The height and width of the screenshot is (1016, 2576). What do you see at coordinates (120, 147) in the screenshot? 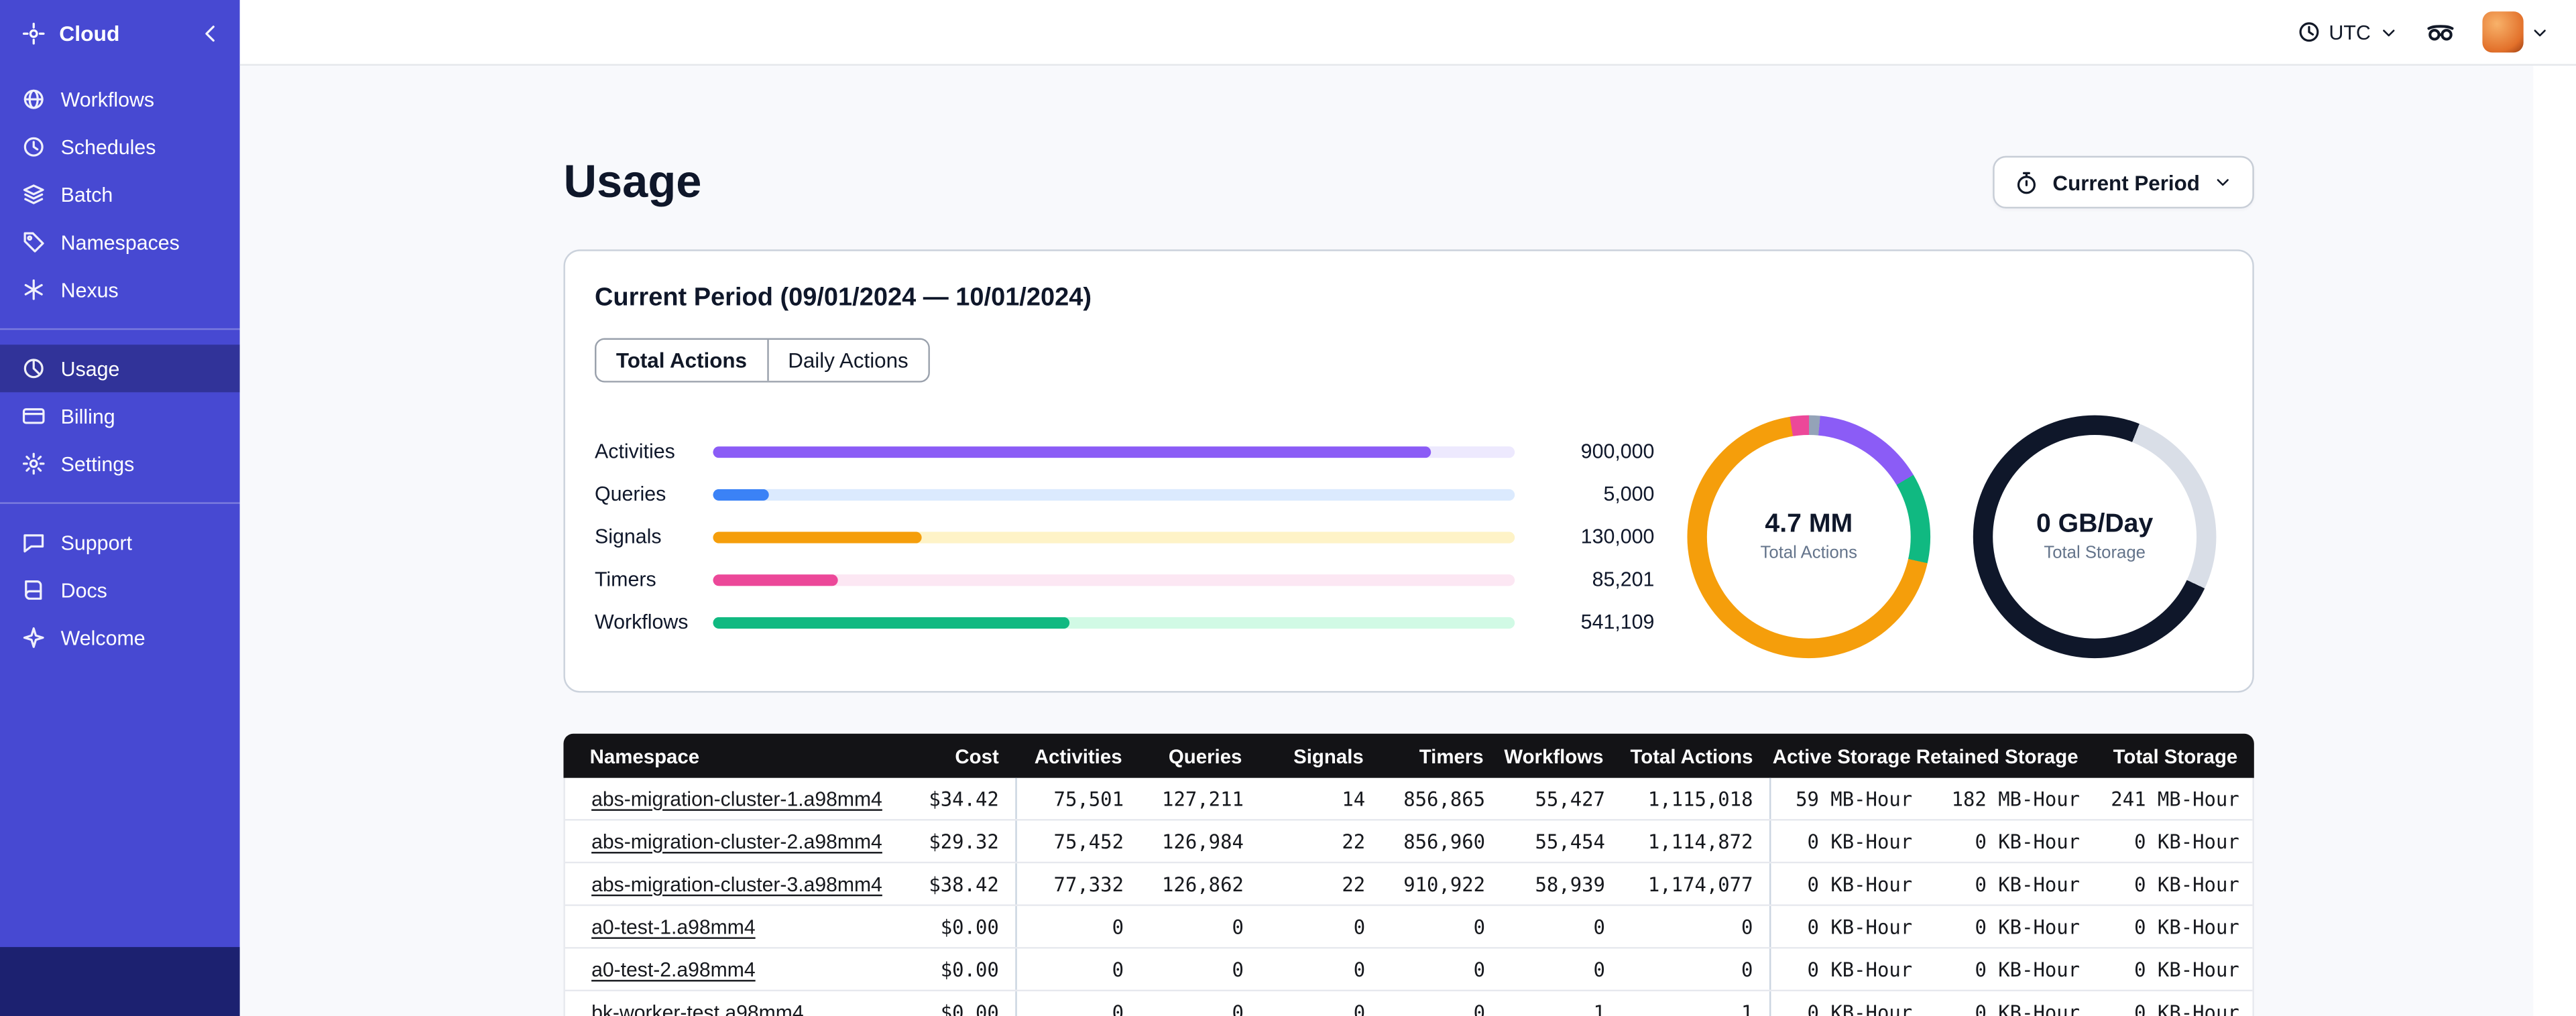
I see `sidebar-item-schedules: Schedules` at bounding box center [120, 147].